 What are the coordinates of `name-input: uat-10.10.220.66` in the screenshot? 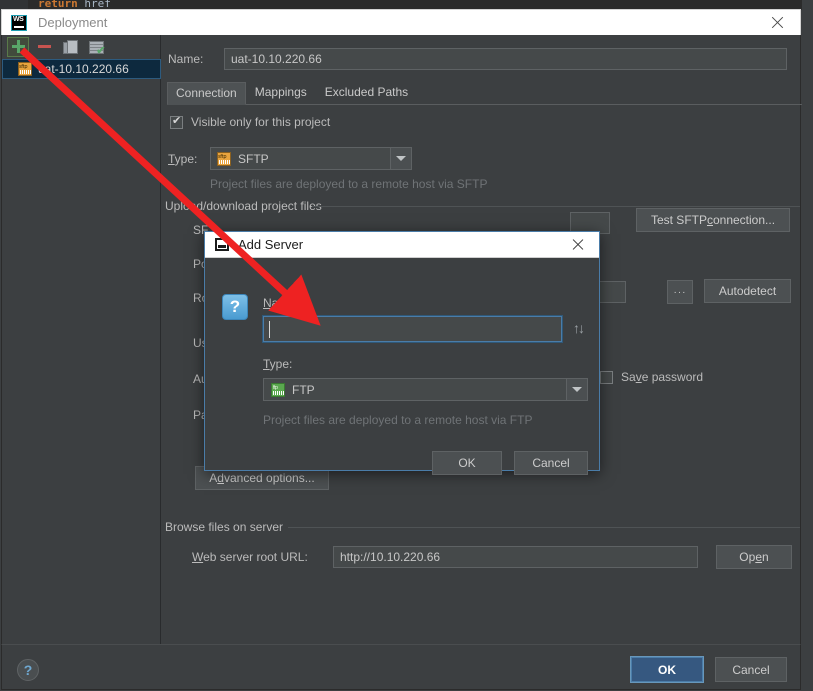 It's located at (505, 59).